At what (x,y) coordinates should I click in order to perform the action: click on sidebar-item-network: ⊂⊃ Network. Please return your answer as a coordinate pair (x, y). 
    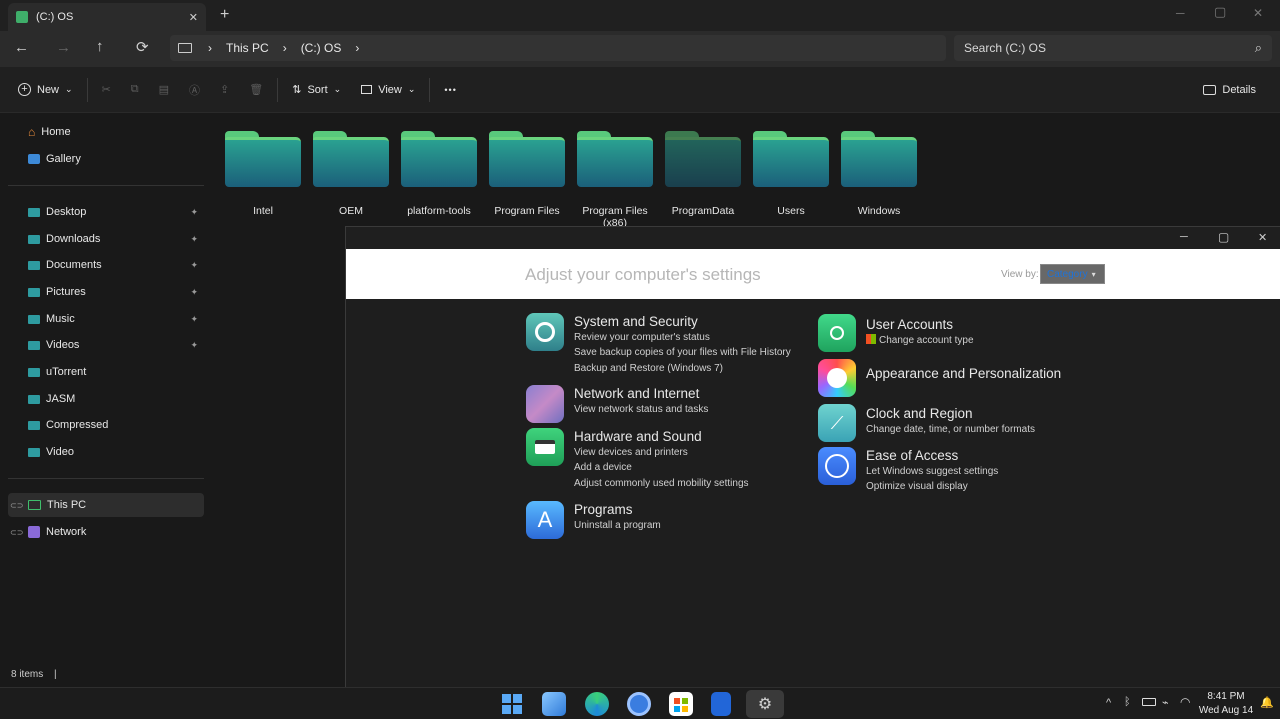
    Looking at the image, I should click on (106, 532).